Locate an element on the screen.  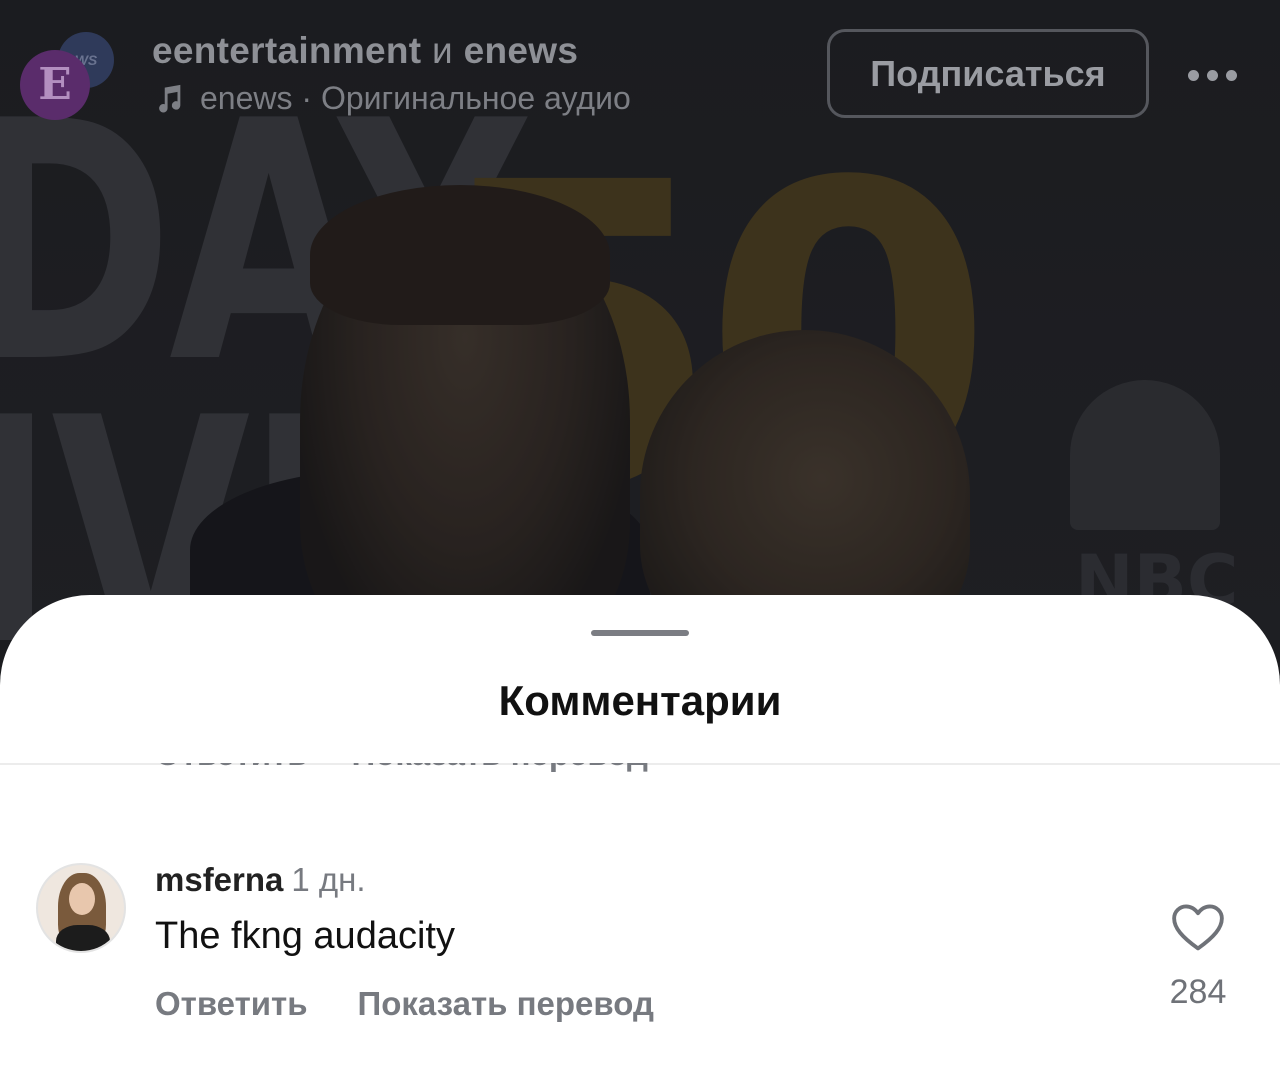
music-note-icon is located at coordinates (170, 98).